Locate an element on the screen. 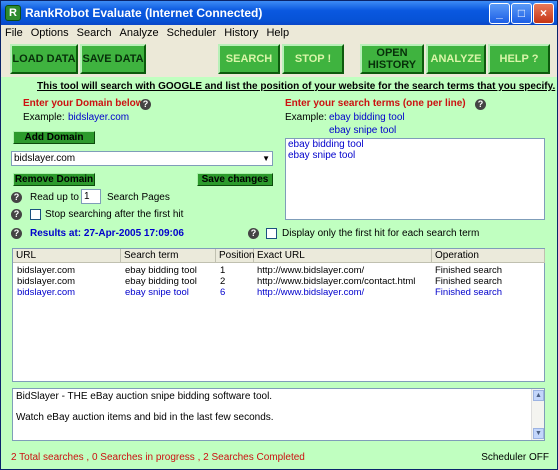 The image size is (558, 470). pages-input: 1 is located at coordinates (91, 196).